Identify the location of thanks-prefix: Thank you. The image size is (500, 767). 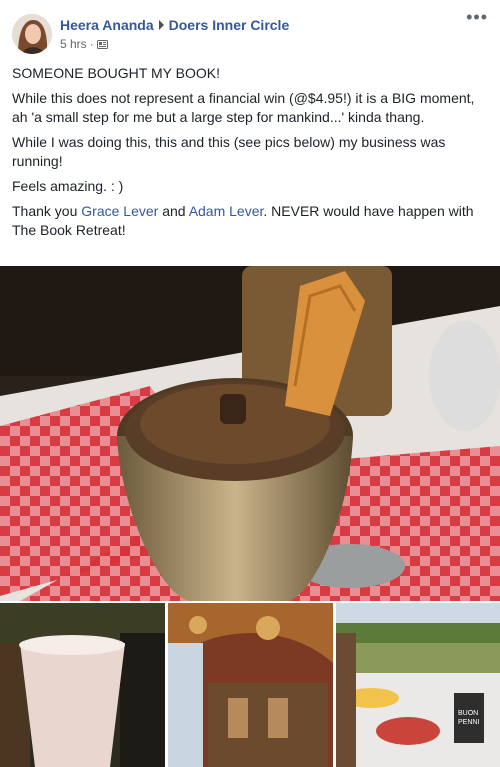
(47, 211).